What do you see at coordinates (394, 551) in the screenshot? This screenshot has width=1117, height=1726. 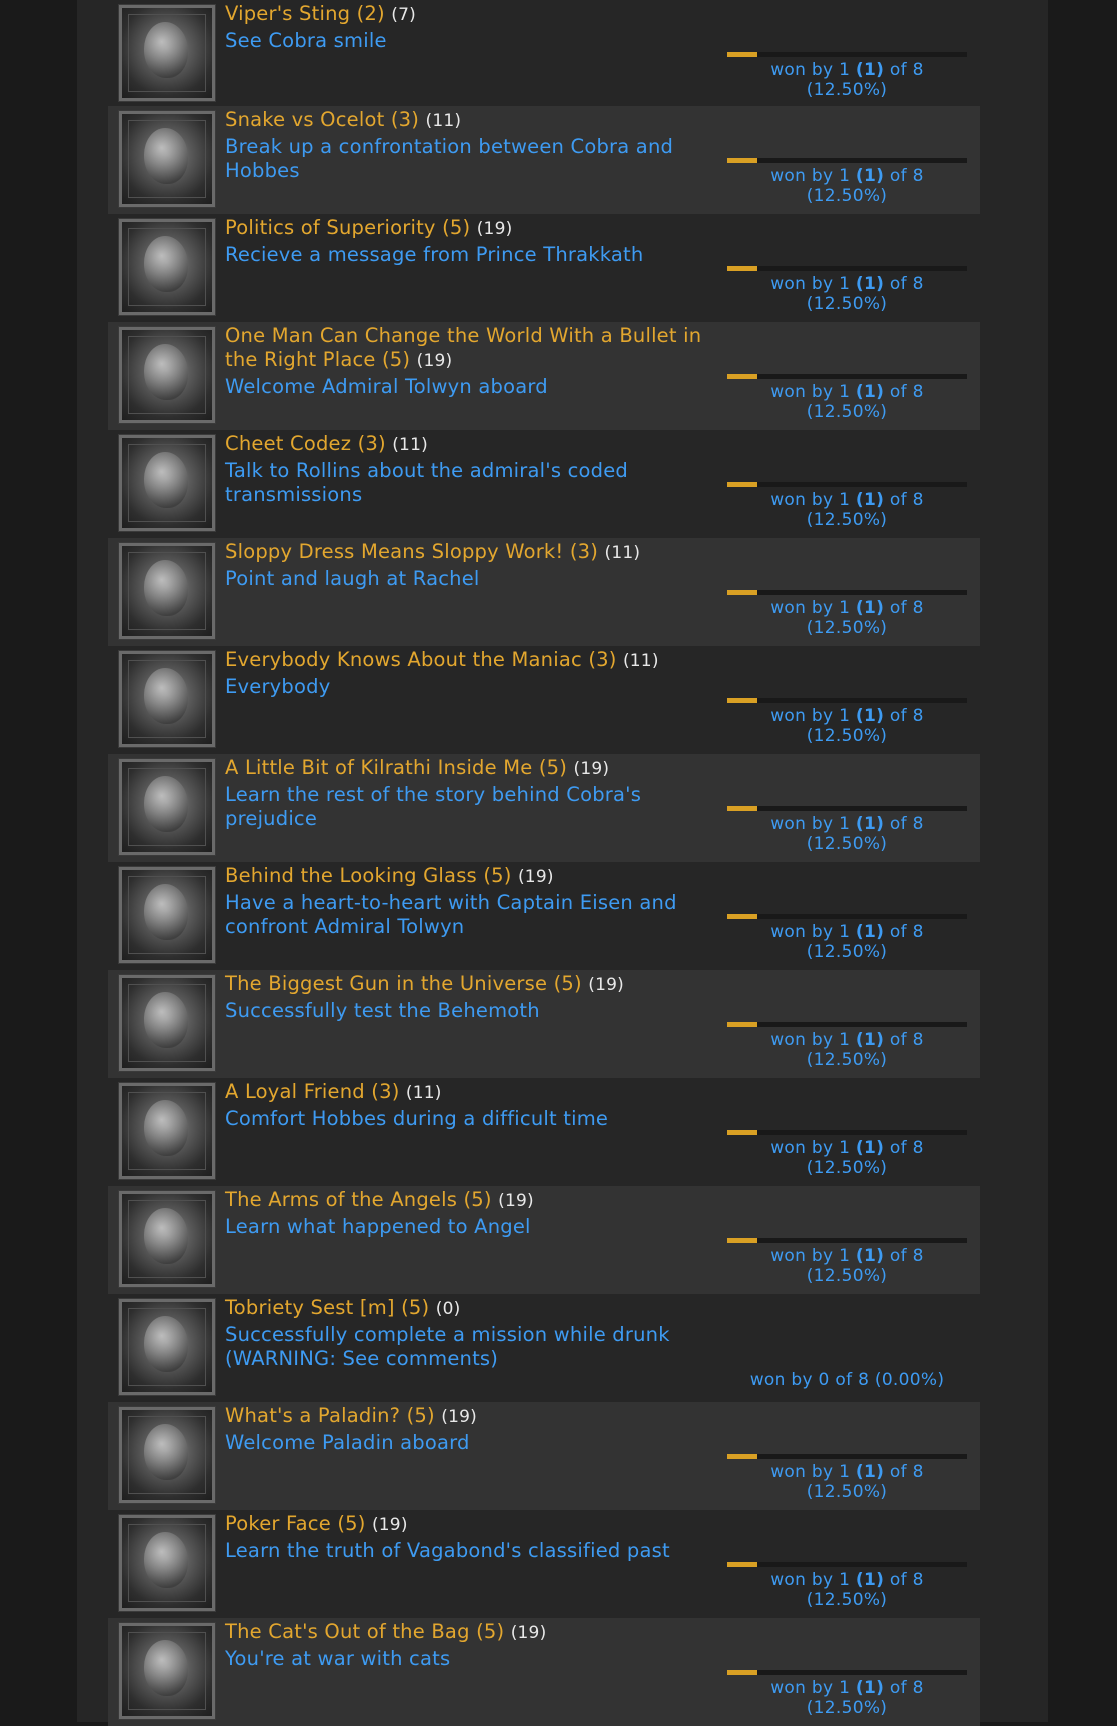 I see `achievement-title: Sloppy Dress Means Sloppy Work!` at bounding box center [394, 551].